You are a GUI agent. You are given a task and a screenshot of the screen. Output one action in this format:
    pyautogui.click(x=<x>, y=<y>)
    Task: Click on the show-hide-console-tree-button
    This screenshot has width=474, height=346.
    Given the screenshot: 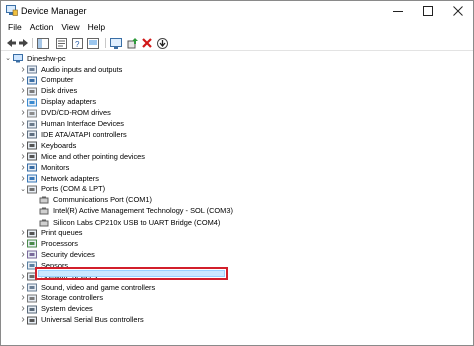 What is the action you would take?
    pyautogui.click(x=43, y=43)
    